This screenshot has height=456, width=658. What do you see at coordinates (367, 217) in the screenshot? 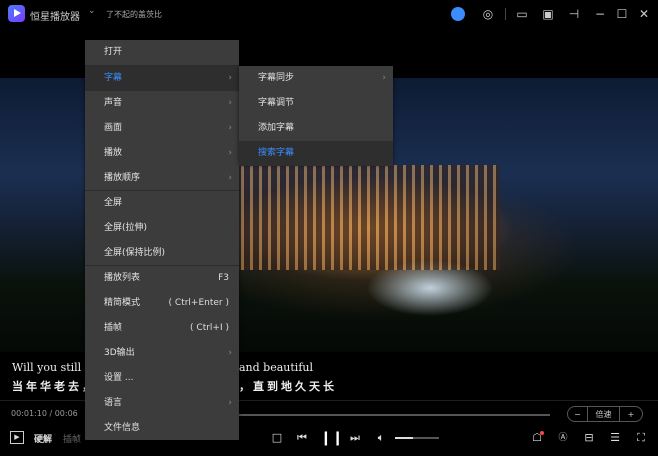
I see `video-scene-castle` at bounding box center [367, 217].